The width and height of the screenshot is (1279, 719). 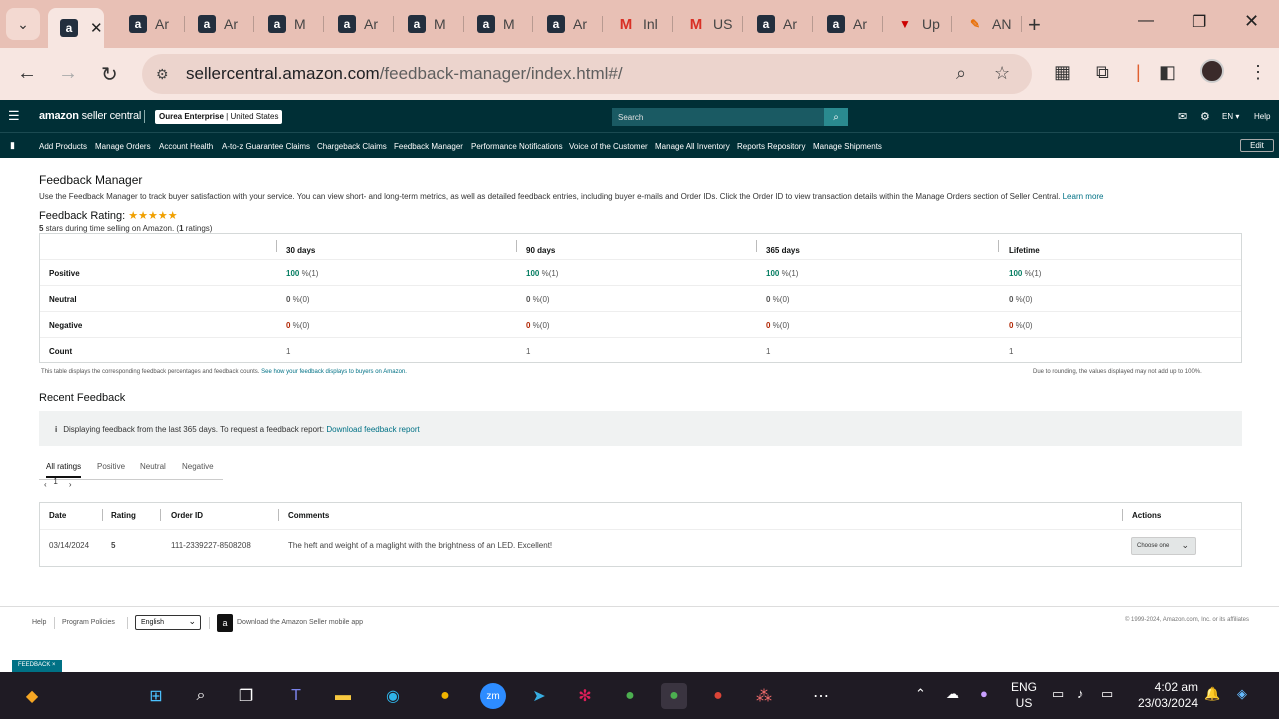 I want to click on hamburger-menu-icon: ☰, so click(x=14, y=116).